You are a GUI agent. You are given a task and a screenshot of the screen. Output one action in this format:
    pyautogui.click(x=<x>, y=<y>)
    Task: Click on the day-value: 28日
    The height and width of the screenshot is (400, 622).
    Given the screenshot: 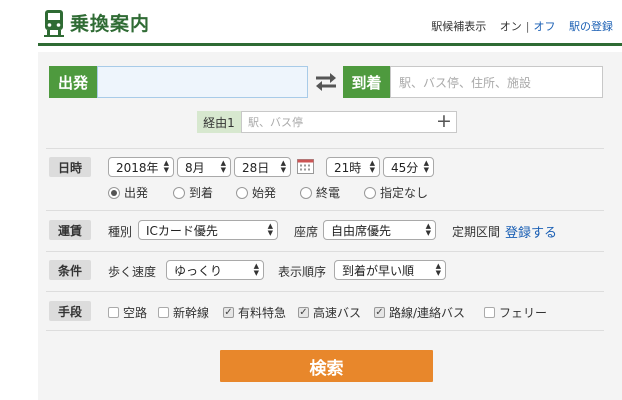 What is the action you would take?
    pyautogui.click(x=256, y=167)
    